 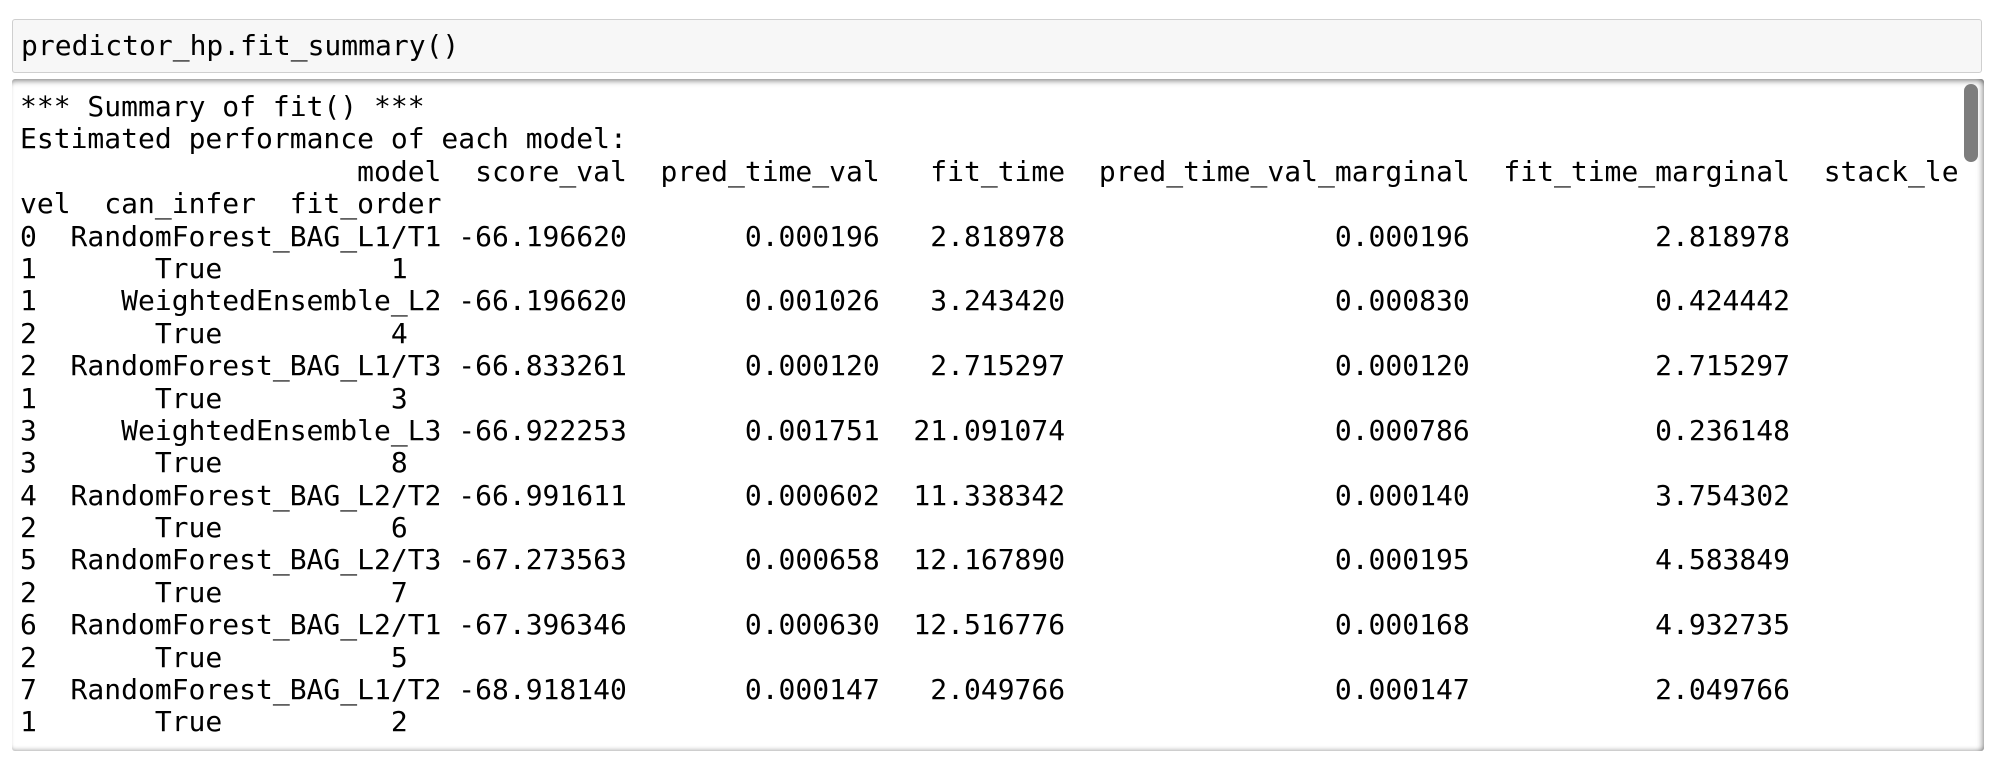 What do you see at coordinates (28, 172) in the screenshot?
I see `header-index-spacer` at bounding box center [28, 172].